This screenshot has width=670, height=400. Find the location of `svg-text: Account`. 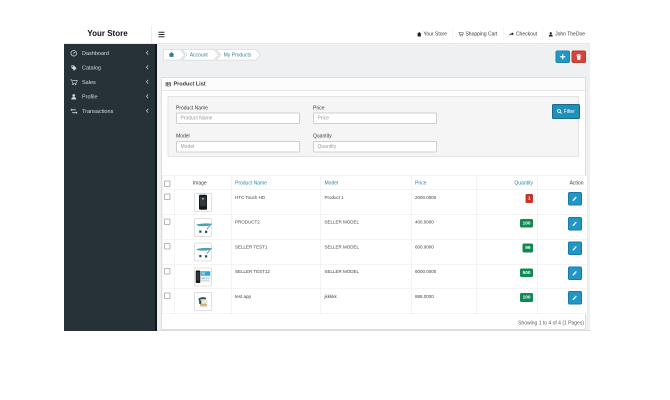

svg-text: Account is located at coordinates (199, 56).